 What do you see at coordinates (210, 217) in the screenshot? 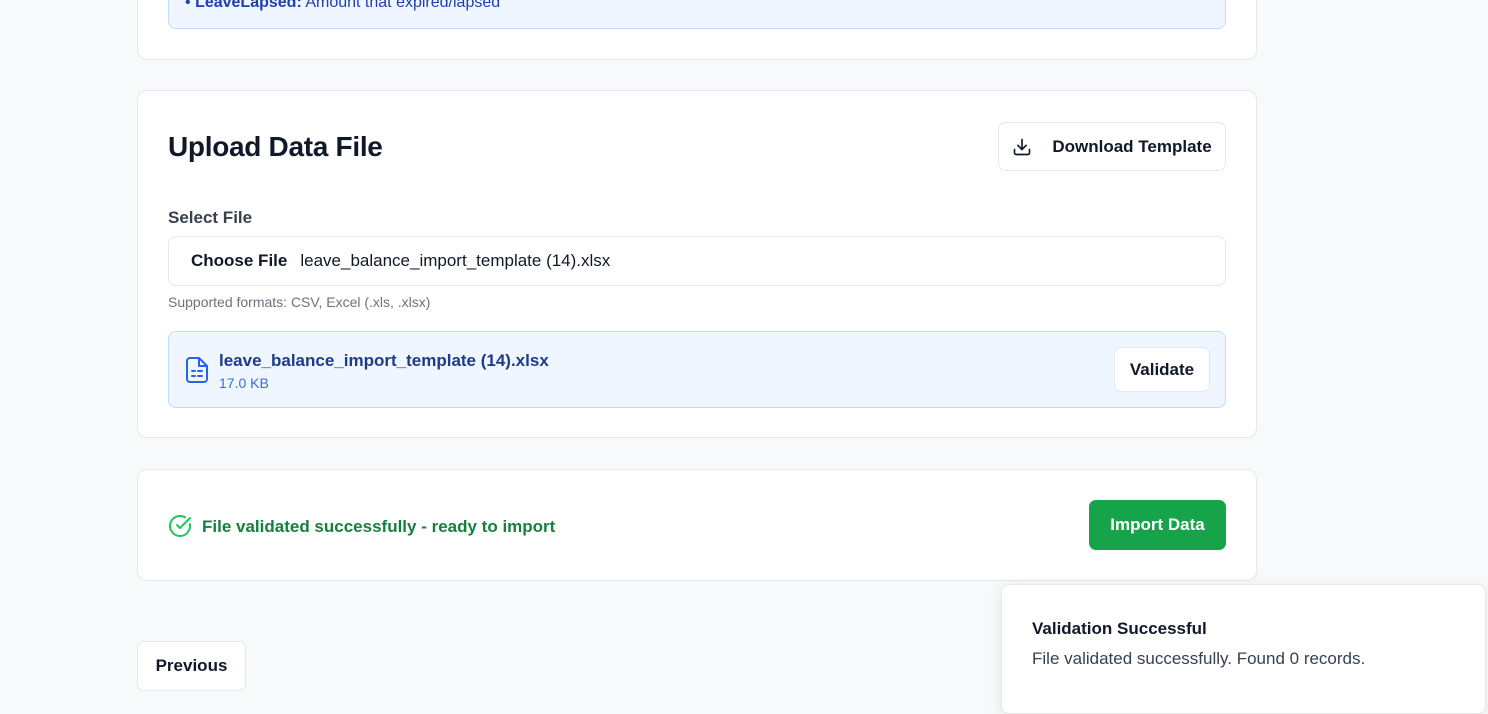
I see `select-file-label: Select File` at bounding box center [210, 217].